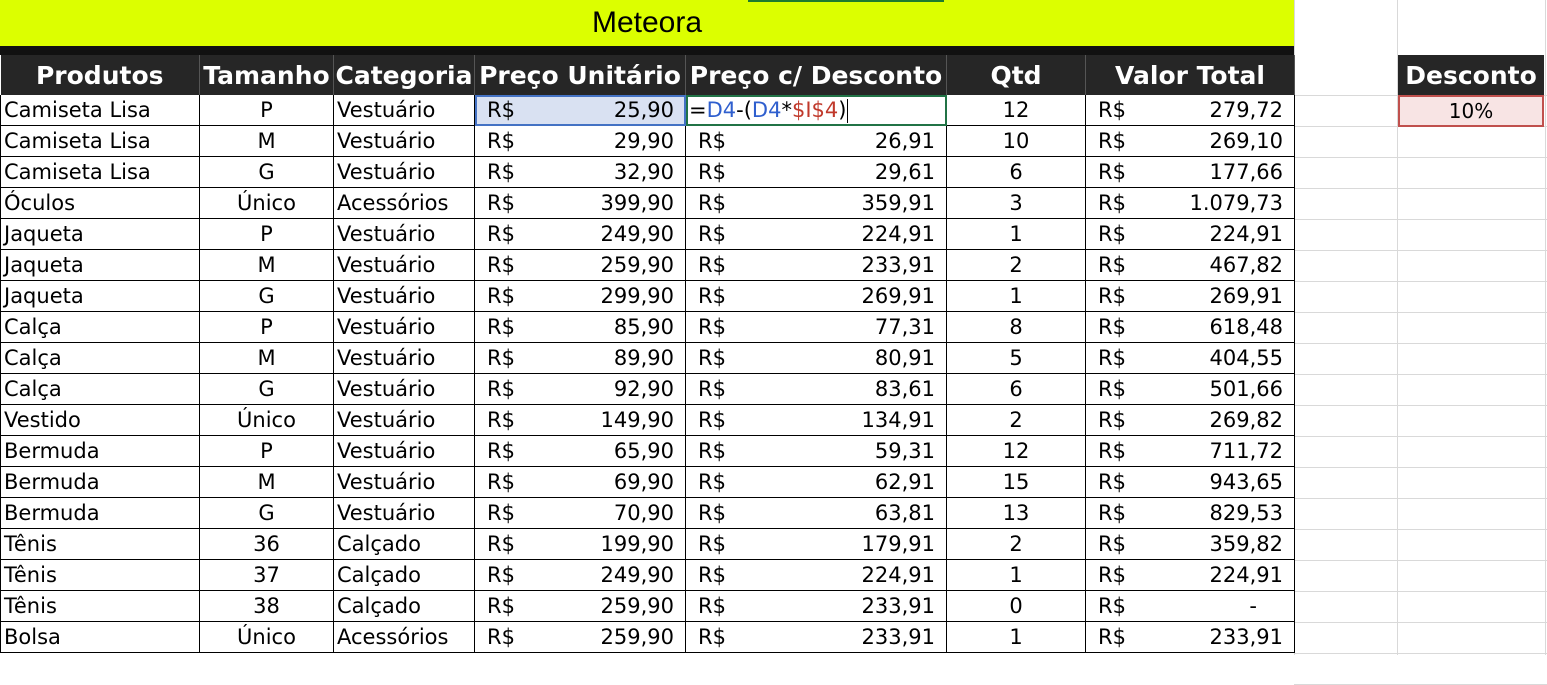  I want to click on desconto-value-cell: 10%, so click(1471, 111).